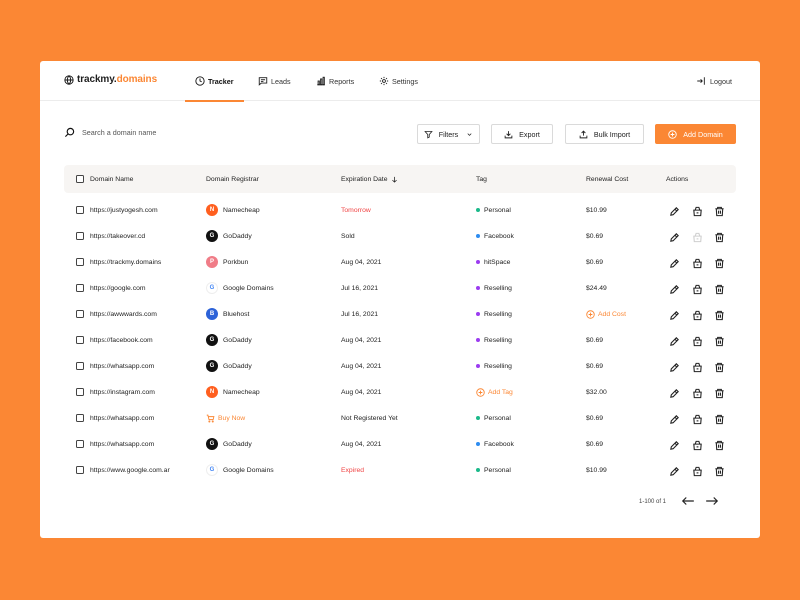 This screenshot has height=600, width=800. Describe the element at coordinates (481, 179) in the screenshot. I see `header-tag: Tag` at that location.